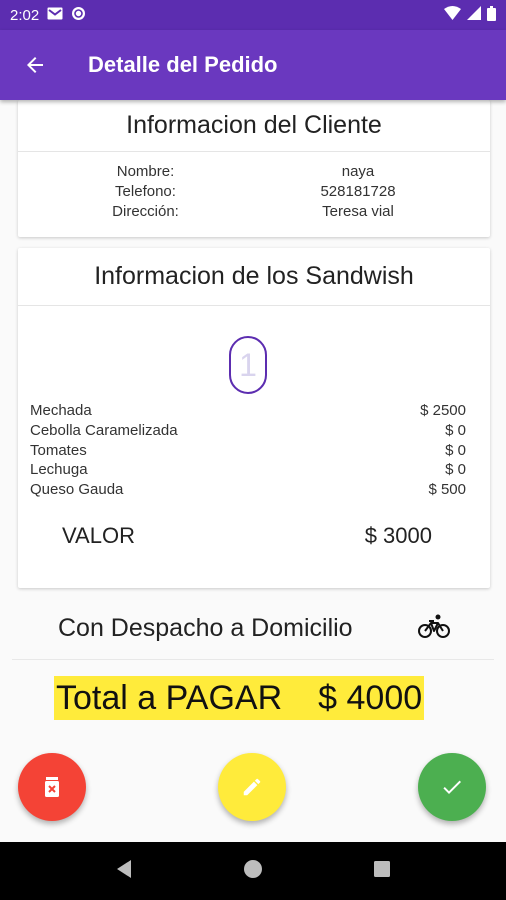  I want to click on ingredient-price: $ 2500, so click(443, 410).